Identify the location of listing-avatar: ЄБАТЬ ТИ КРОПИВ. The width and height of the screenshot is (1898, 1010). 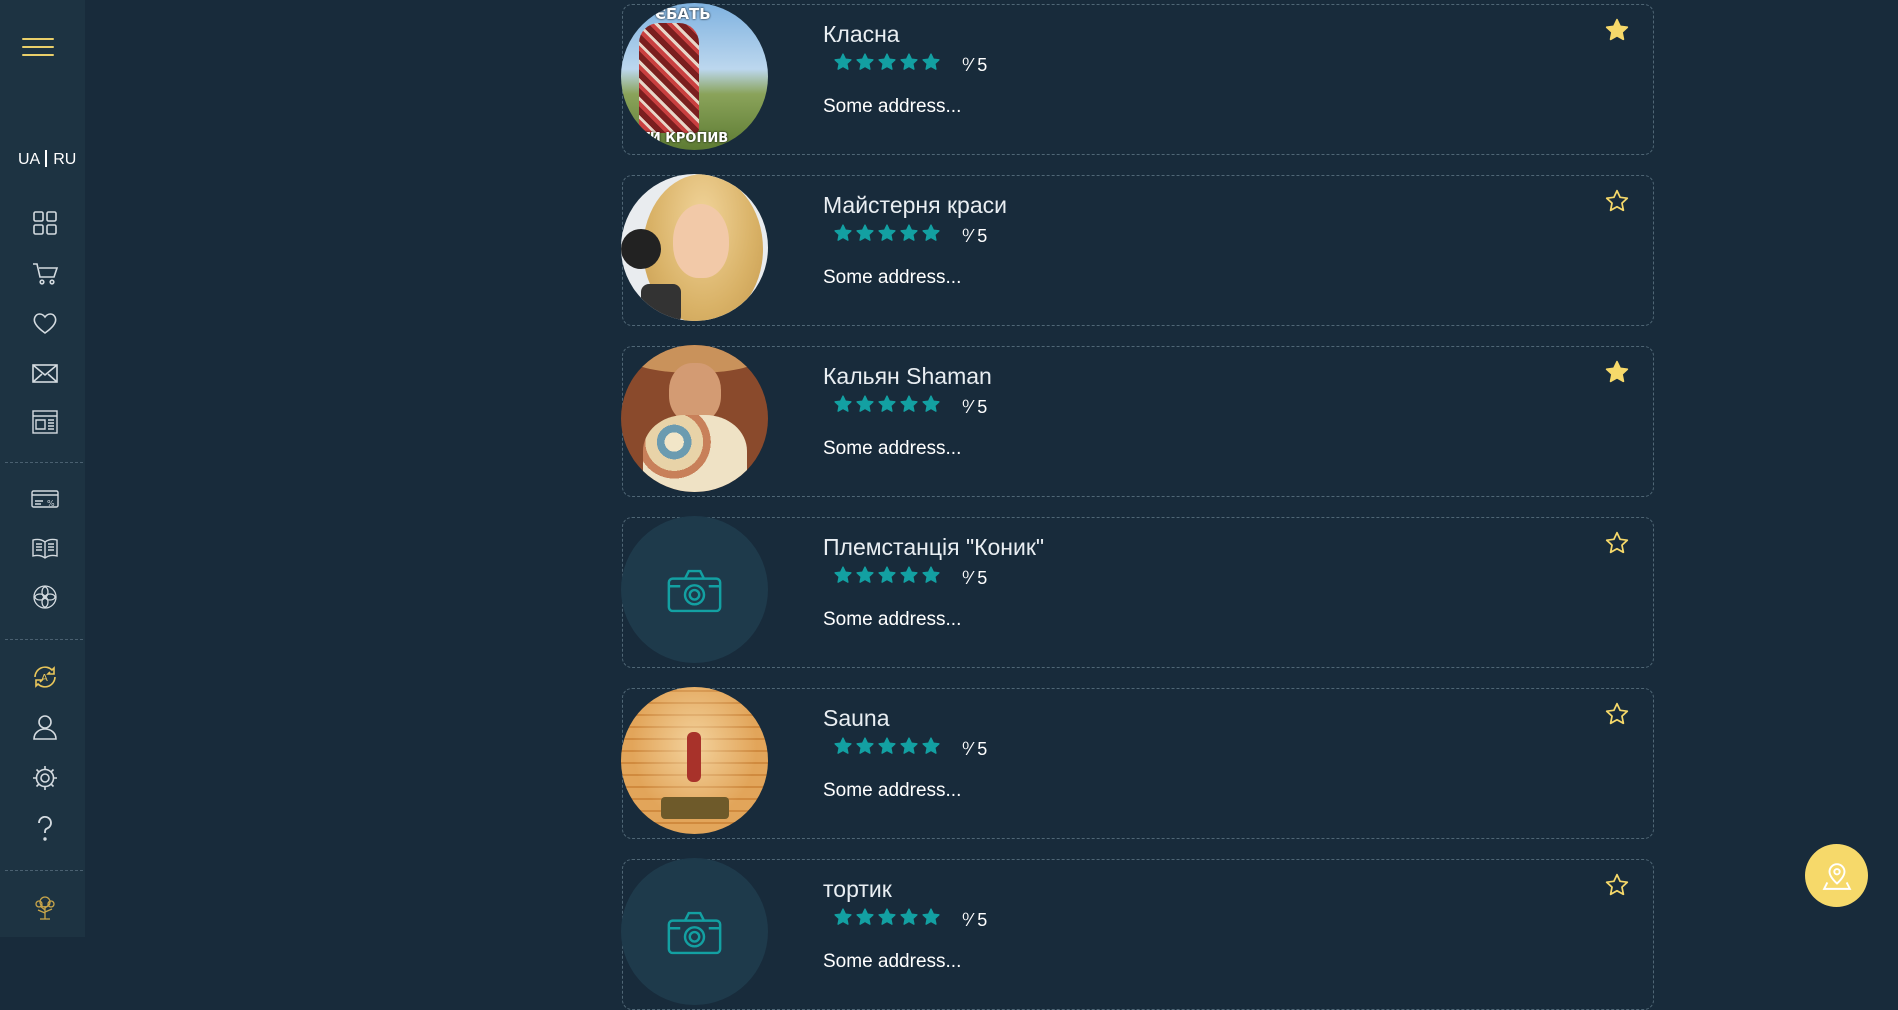
(694, 76).